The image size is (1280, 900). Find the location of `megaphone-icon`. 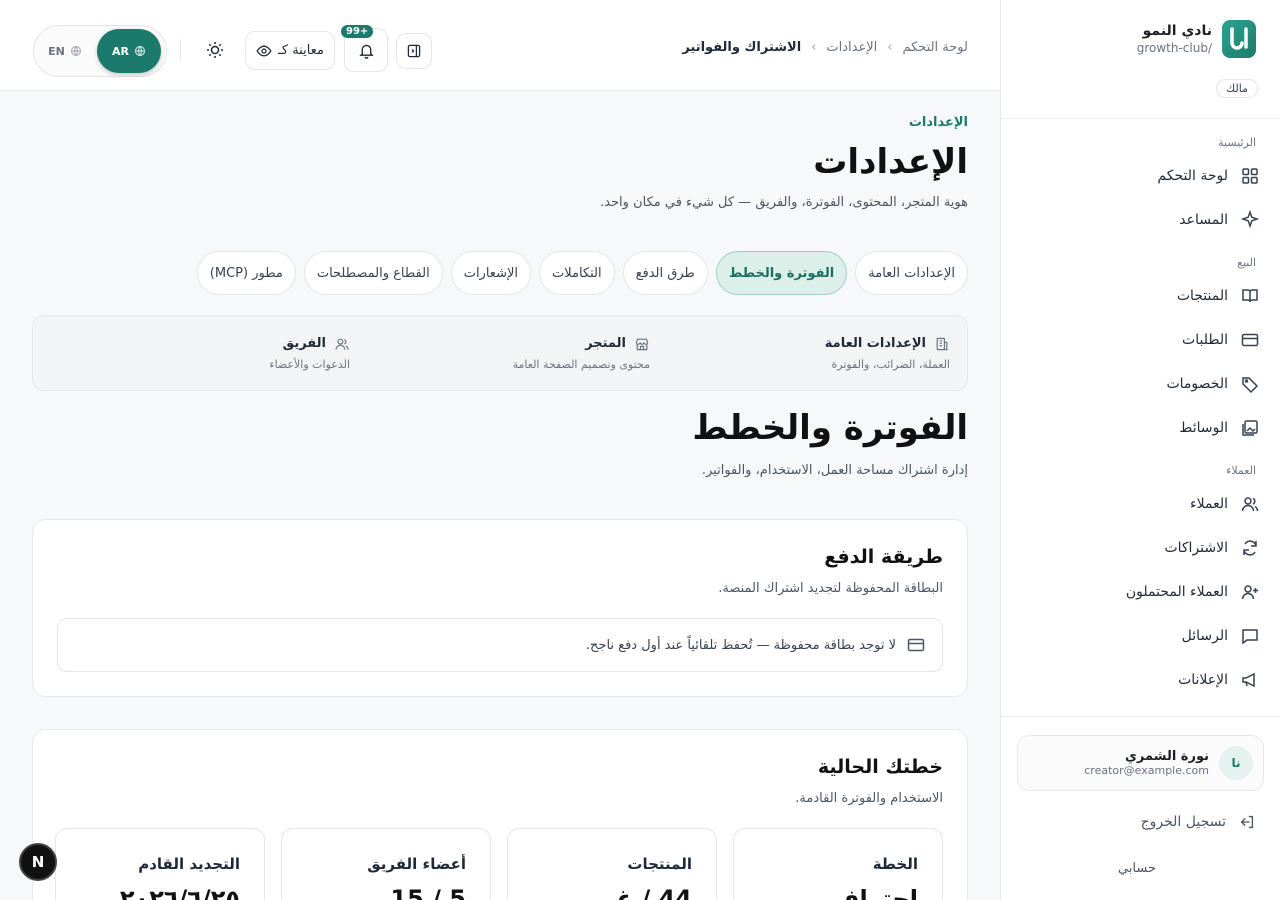

megaphone-icon is located at coordinates (1248, 680).